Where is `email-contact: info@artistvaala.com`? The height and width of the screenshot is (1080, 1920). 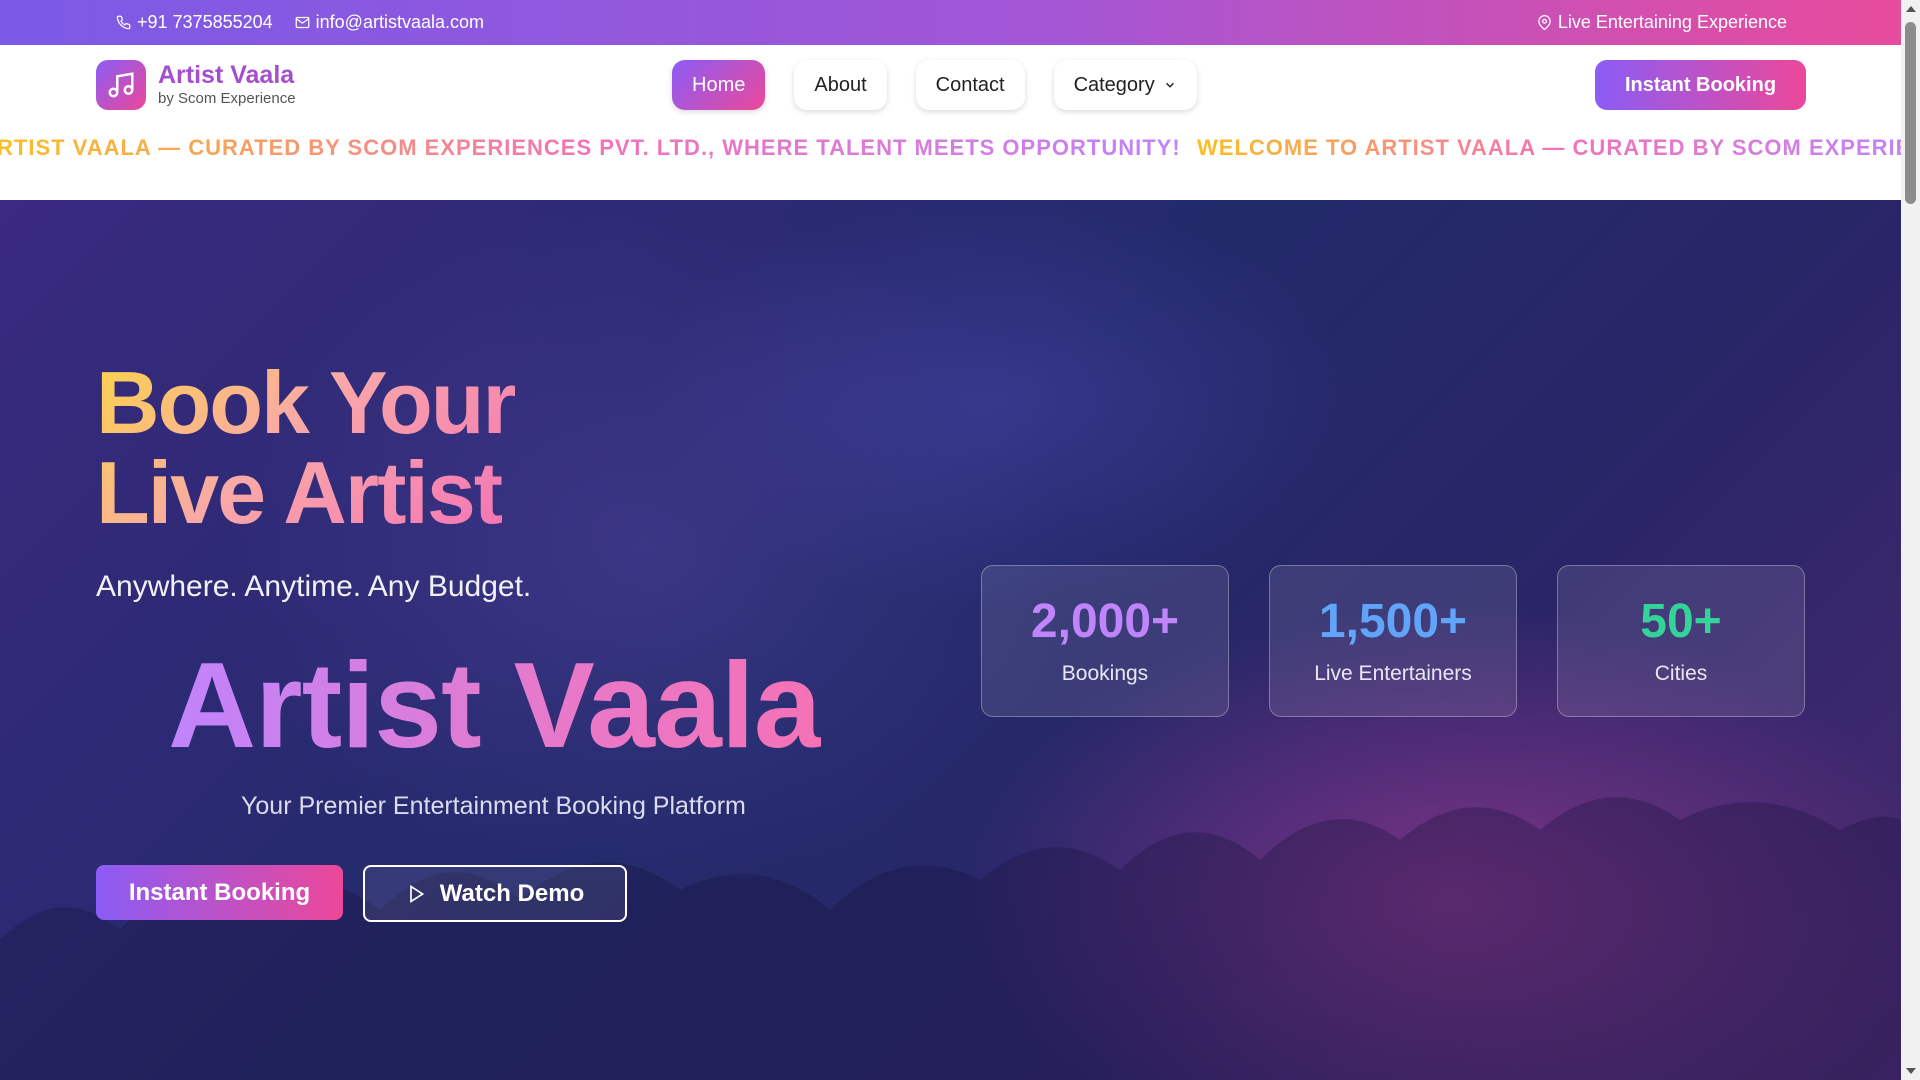
email-contact: info@artistvaala.com is located at coordinates (389, 22).